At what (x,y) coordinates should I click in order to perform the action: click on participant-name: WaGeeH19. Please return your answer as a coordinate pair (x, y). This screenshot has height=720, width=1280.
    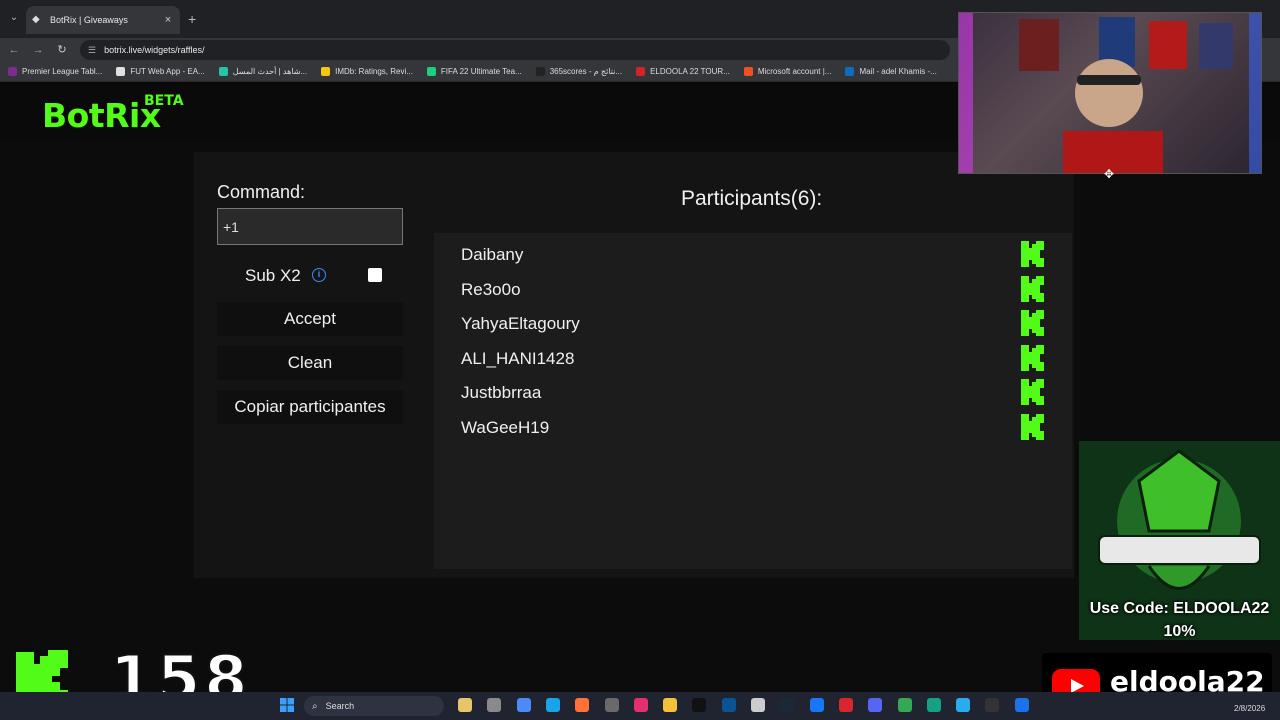
    Looking at the image, I should click on (505, 427).